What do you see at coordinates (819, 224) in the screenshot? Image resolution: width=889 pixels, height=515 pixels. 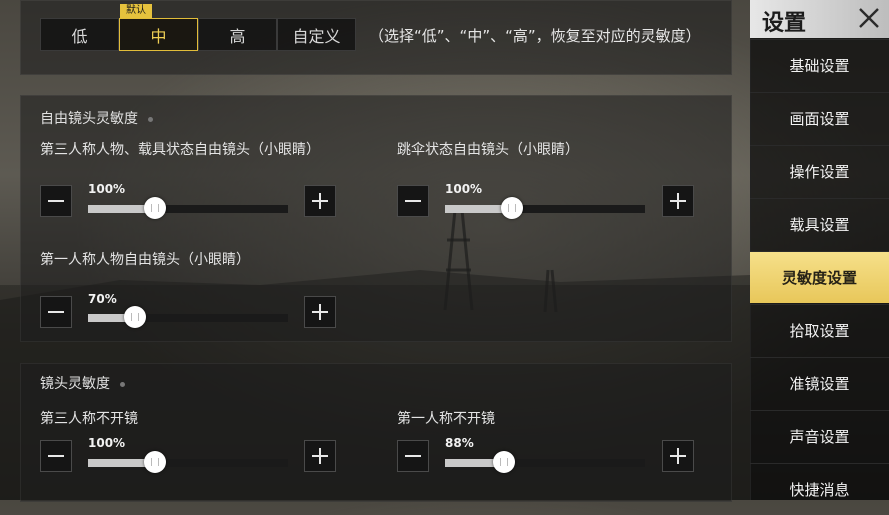 I see `sidebar-item-vehicle: 载具设置` at bounding box center [819, 224].